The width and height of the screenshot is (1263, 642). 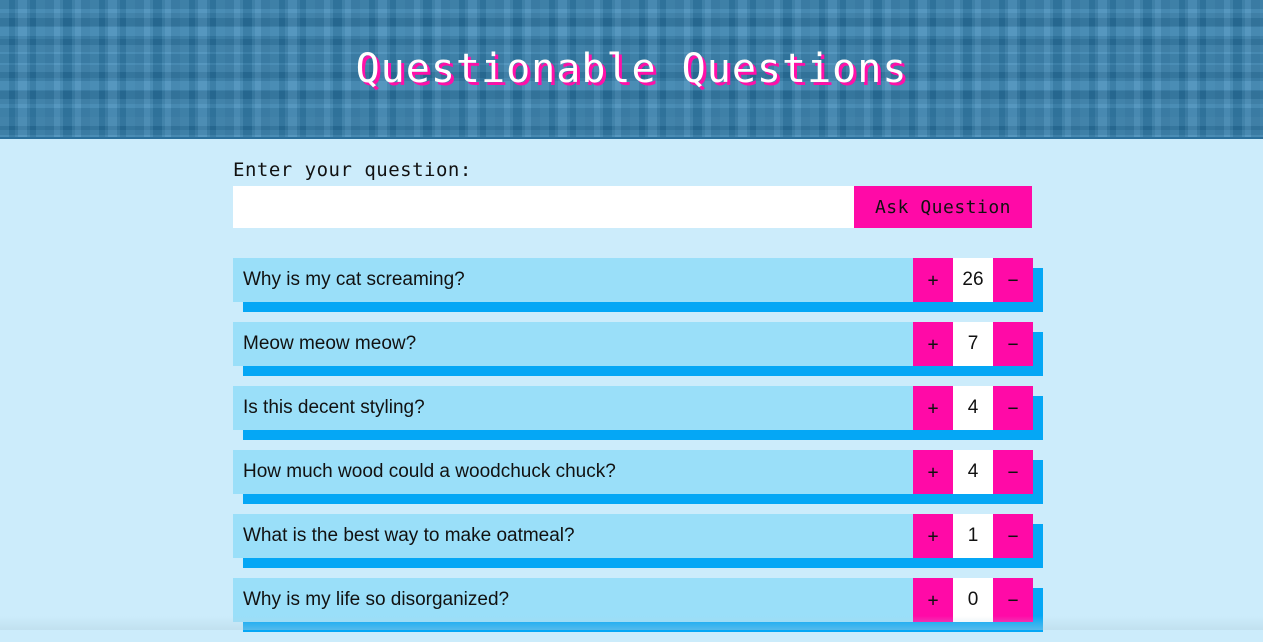 I want to click on vote-controls: + 1 −, so click(x=973, y=536).